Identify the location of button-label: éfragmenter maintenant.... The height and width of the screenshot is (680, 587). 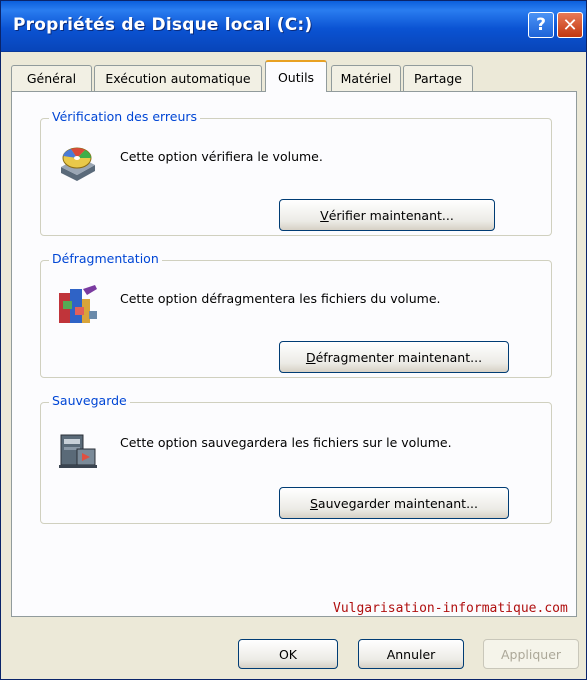
(399, 357).